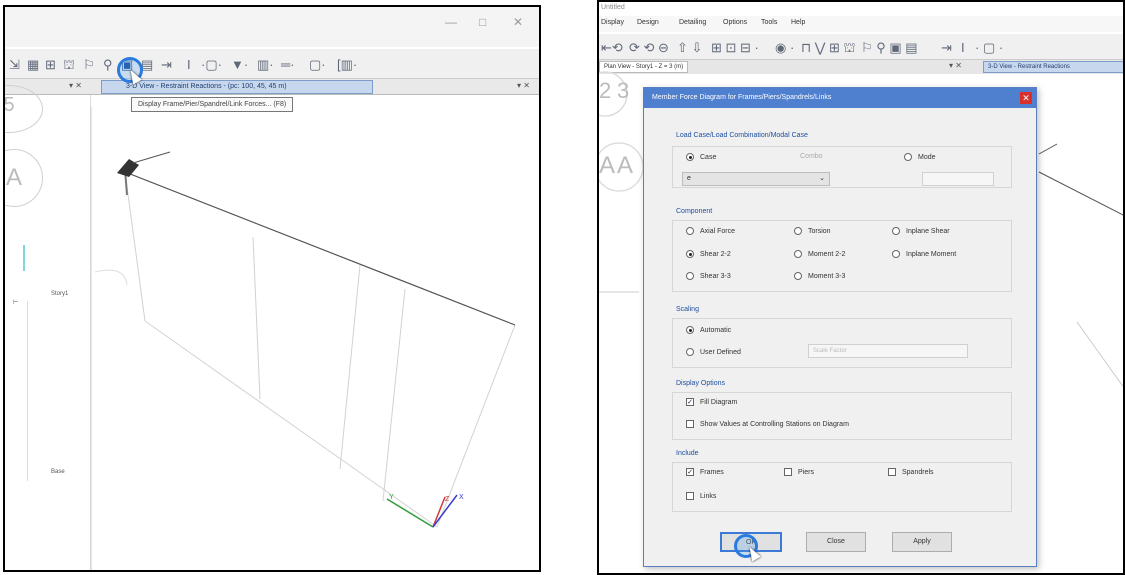 The width and height of the screenshot is (1125, 575). What do you see at coordinates (447, 499) in the screenshot?
I see `svg-text: Z` at bounding box center [447, 499].